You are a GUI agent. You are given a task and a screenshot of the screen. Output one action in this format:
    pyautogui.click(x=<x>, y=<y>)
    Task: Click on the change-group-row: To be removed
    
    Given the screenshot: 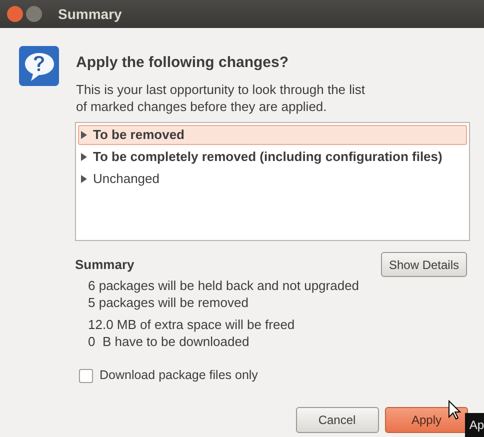 What is the action you would take?
    pyautogui.click(x=272, y=134)
    